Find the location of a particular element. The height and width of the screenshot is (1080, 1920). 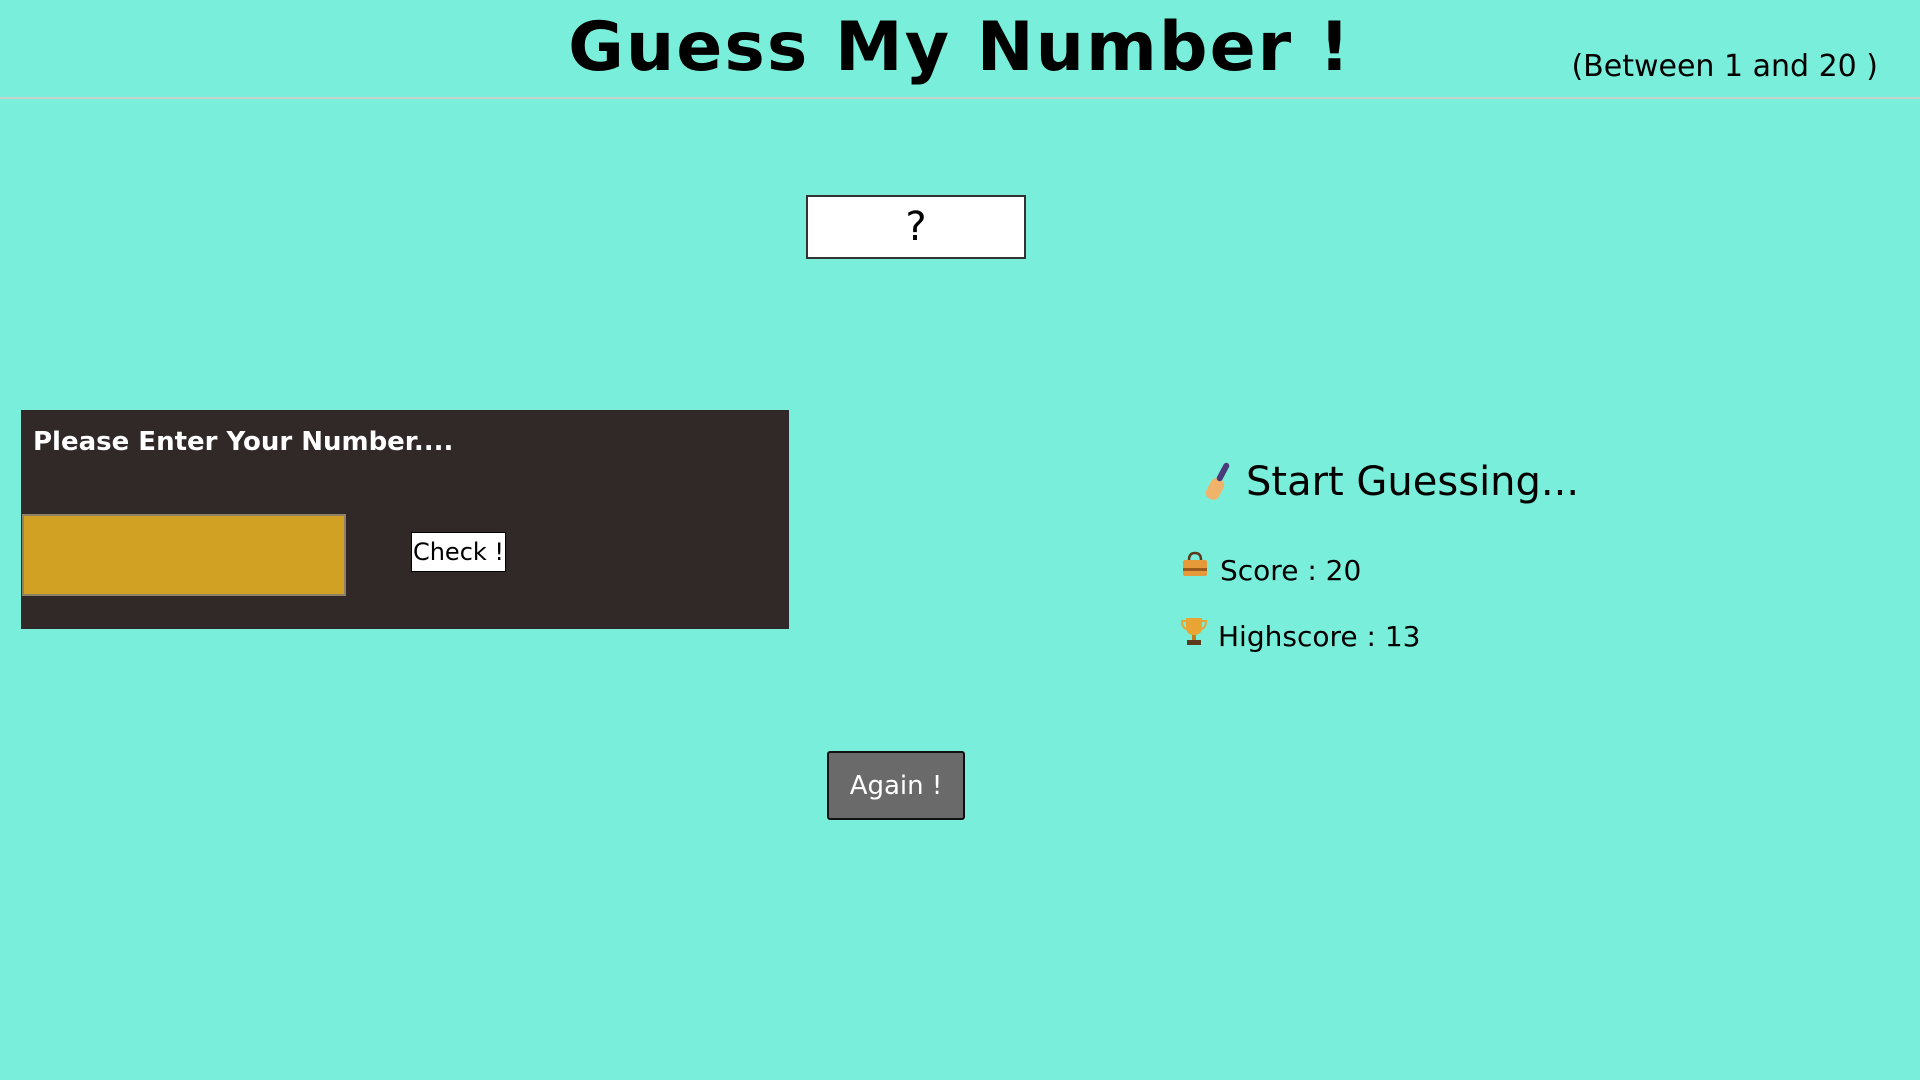

guess-input is located at coordinates (184, 555).